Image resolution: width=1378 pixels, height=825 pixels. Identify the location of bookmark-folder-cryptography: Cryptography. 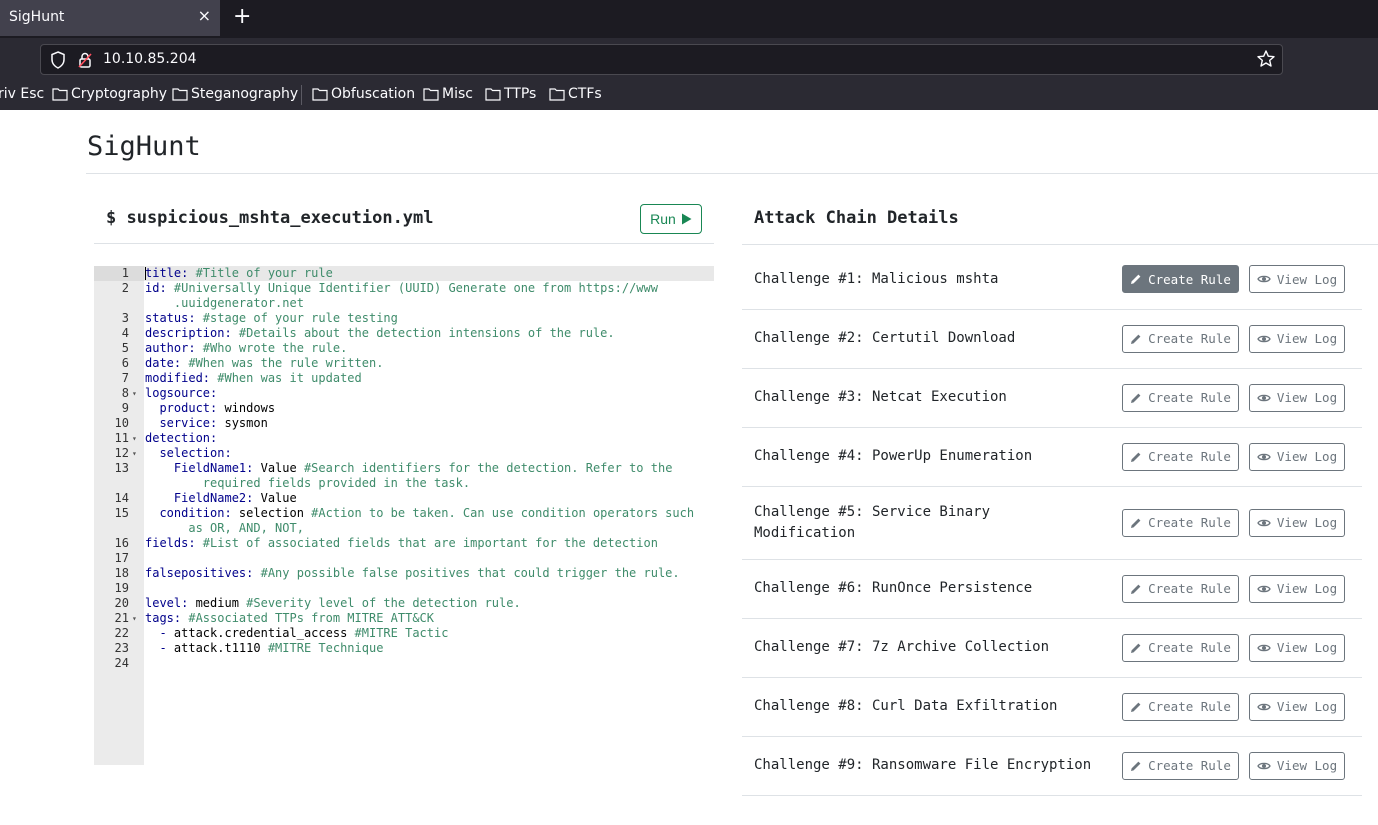
(109, 94).